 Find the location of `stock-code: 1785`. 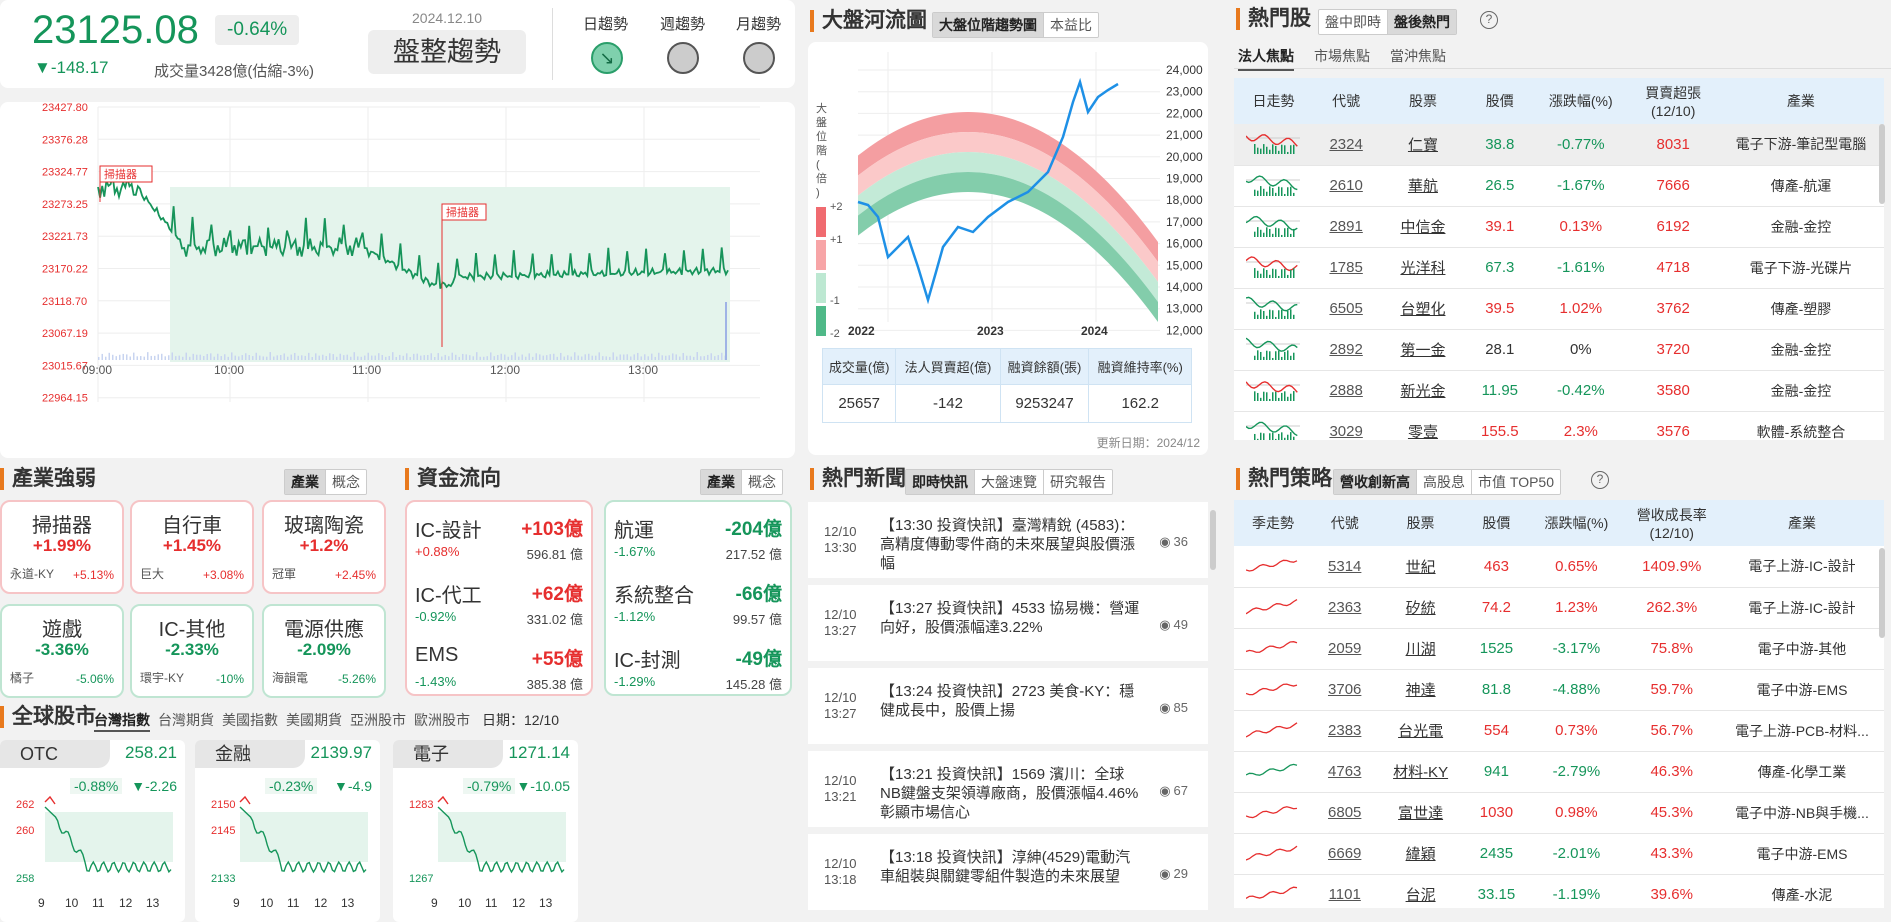

stock-code: 1785 is located at coordinates (1346, 268).